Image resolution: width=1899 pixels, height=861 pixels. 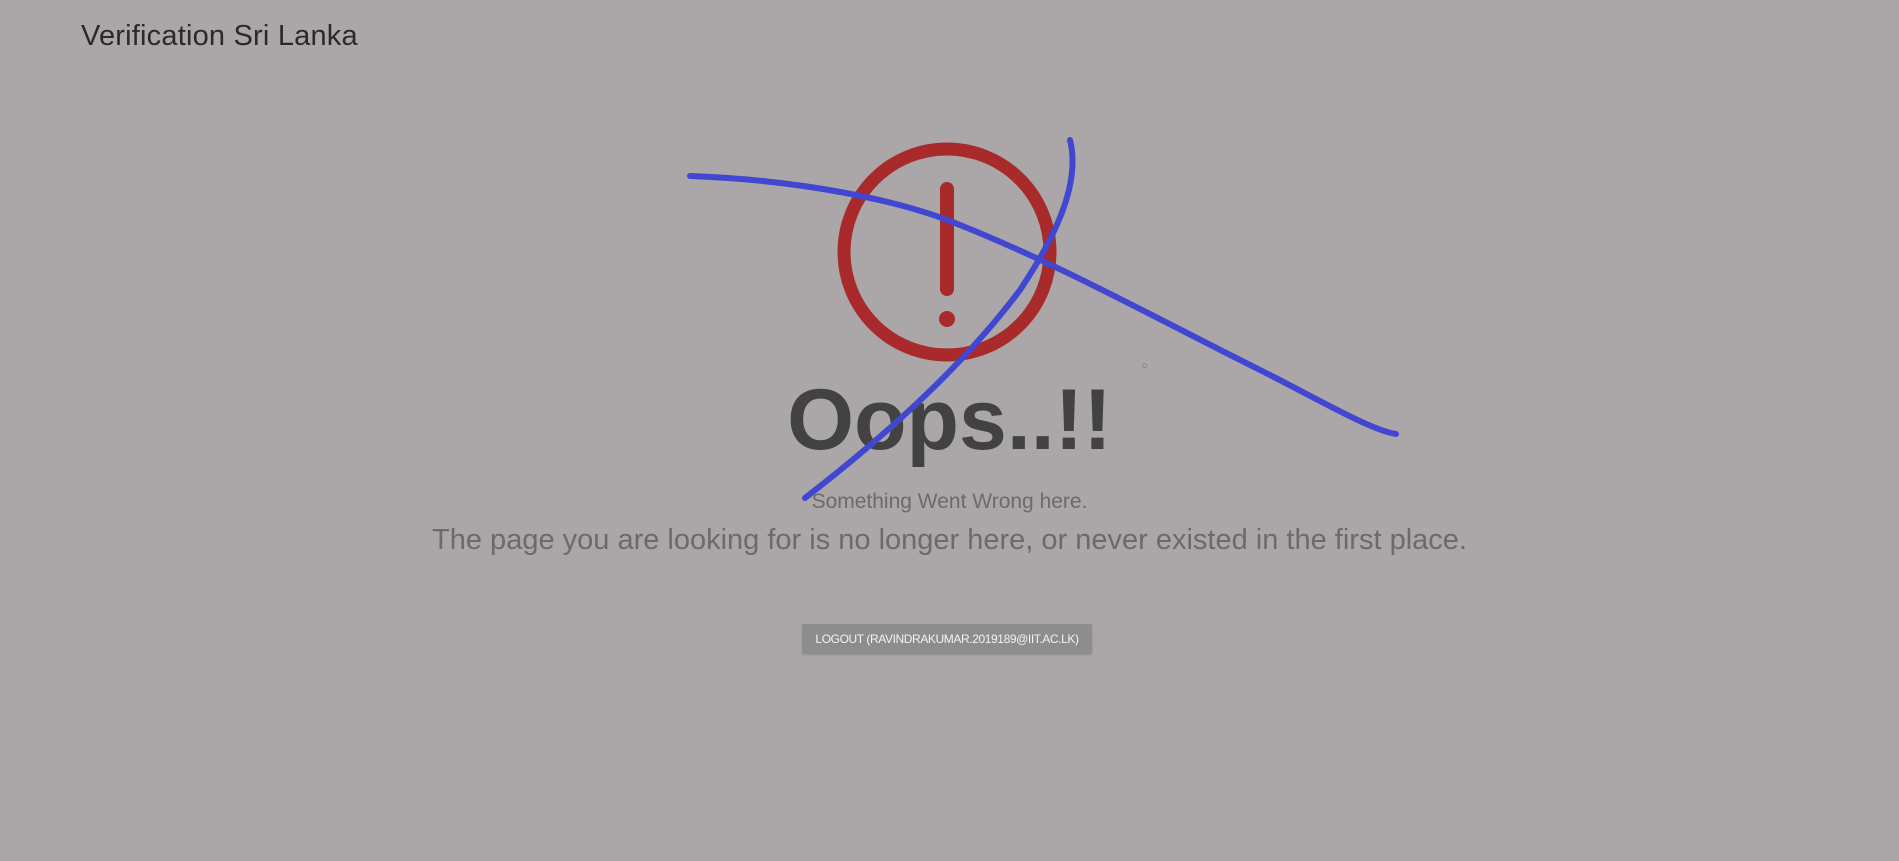 I want to click on cursor-indicator, so click(x=1144, y=365).